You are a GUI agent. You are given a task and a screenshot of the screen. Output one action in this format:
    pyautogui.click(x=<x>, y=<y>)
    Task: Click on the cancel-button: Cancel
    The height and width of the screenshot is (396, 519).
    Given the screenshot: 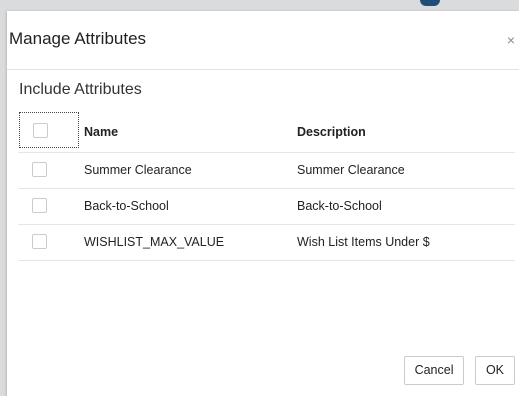 What is the action you would take?
    pyautogui.click(x=434, y=370)
    